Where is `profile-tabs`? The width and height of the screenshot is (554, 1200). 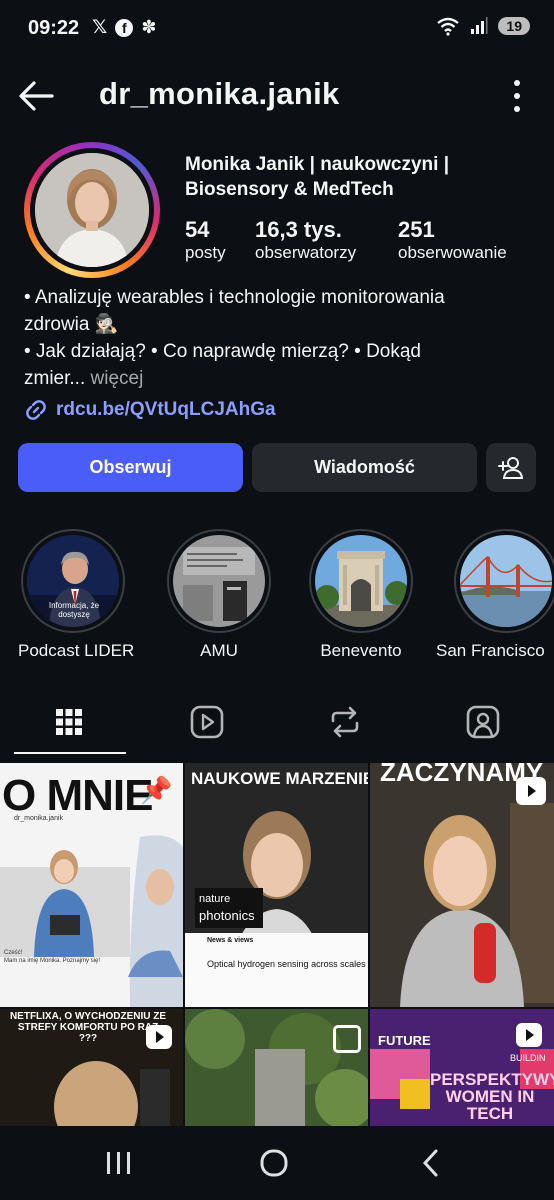
profile-tabs is located at coordinates (277, 723).